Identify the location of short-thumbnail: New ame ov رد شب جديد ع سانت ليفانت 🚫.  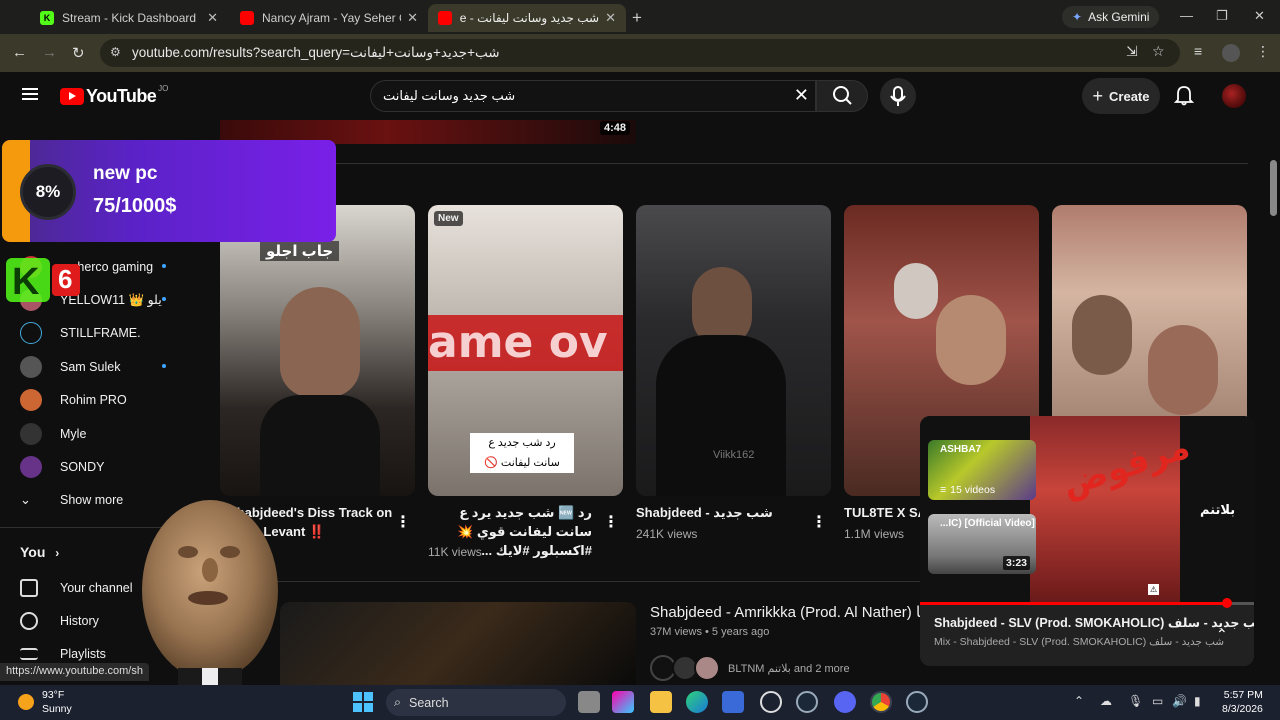
(525, 350).